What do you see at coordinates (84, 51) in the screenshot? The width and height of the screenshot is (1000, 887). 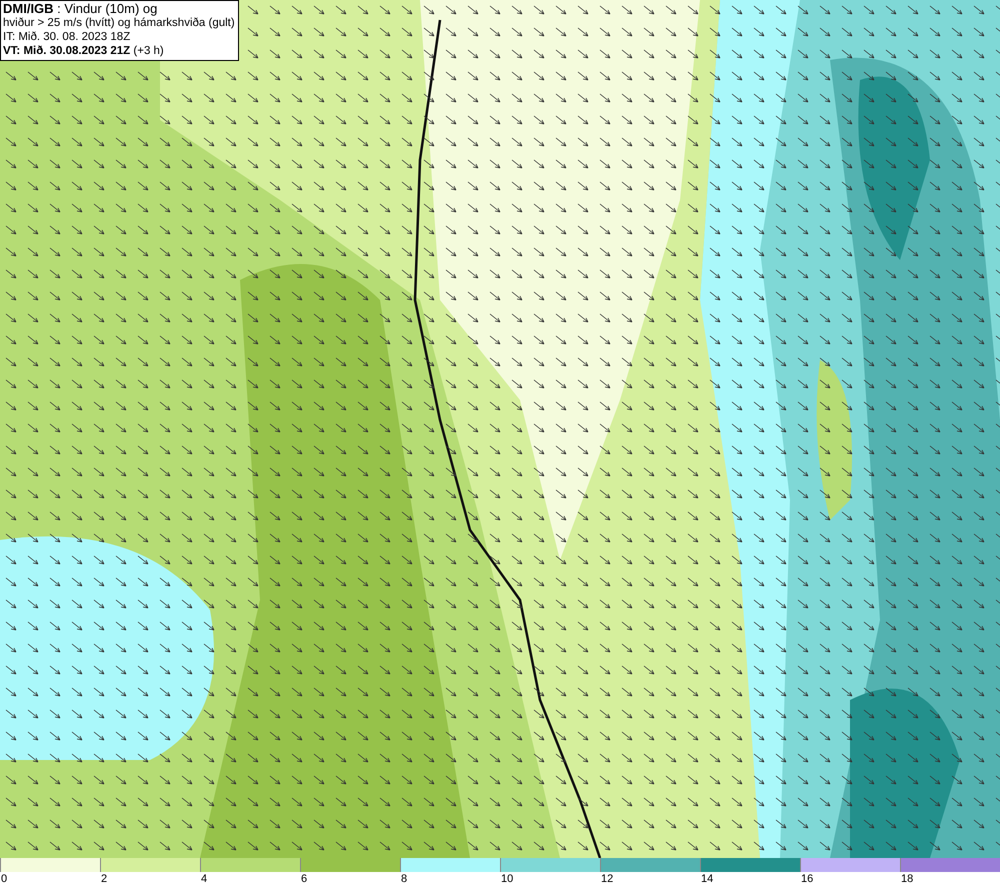 I see `header-line: VT: Mið. 30.08.2023 21Z (+3 h)` at bounding box center [84, 51].